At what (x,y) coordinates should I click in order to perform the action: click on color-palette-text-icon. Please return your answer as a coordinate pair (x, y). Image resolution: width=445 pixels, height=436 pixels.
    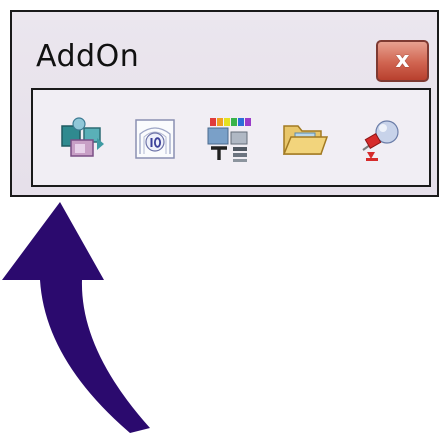
    Looking at the image, I should click on (229, 140).